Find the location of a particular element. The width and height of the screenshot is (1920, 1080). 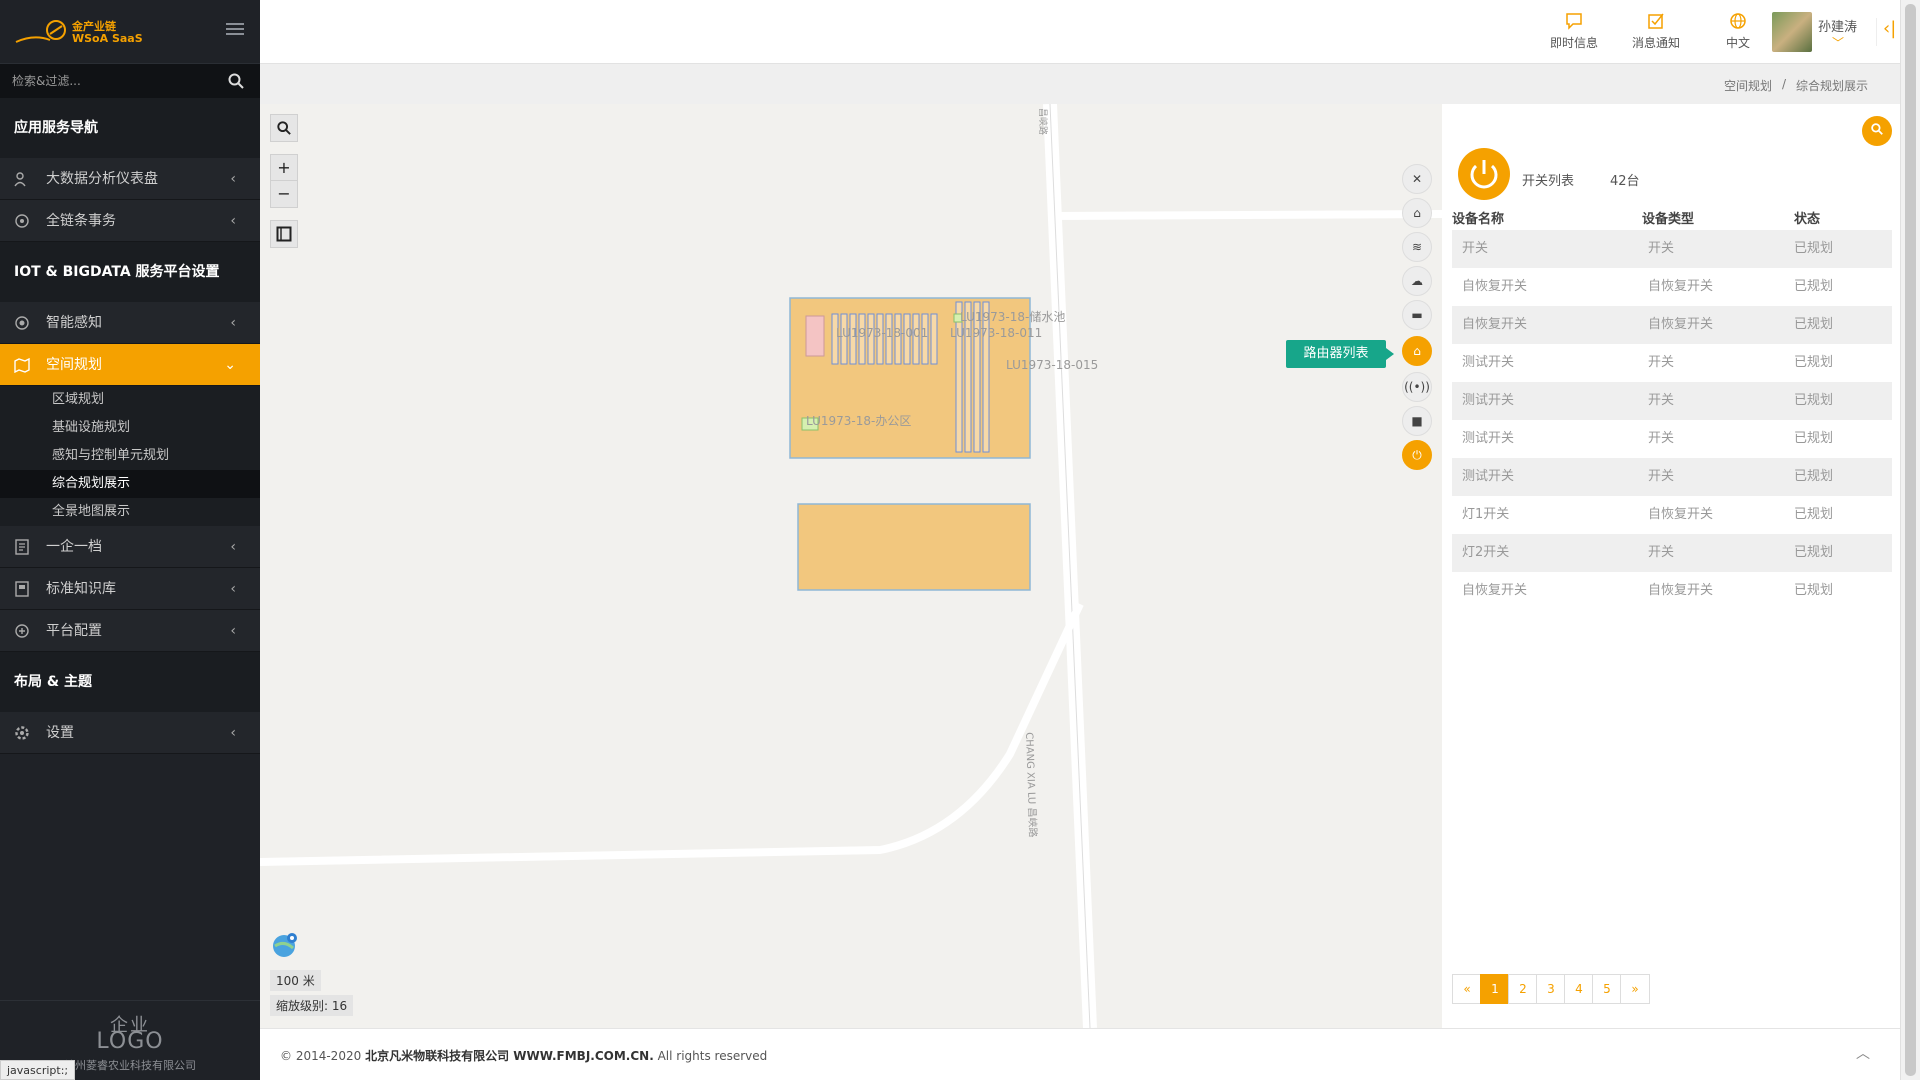

layer-signal-button: ((•)) is located at coordinates (1417, 387).